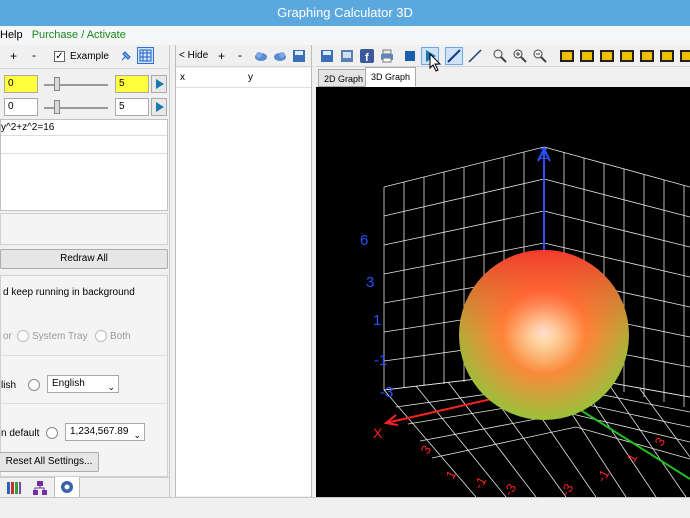 The height and width of the screenshot is (518, 690). Describe the element at coordinates (84, 165) in the screenshot. I see `equation-box: y^2+z^2=16` at that location.